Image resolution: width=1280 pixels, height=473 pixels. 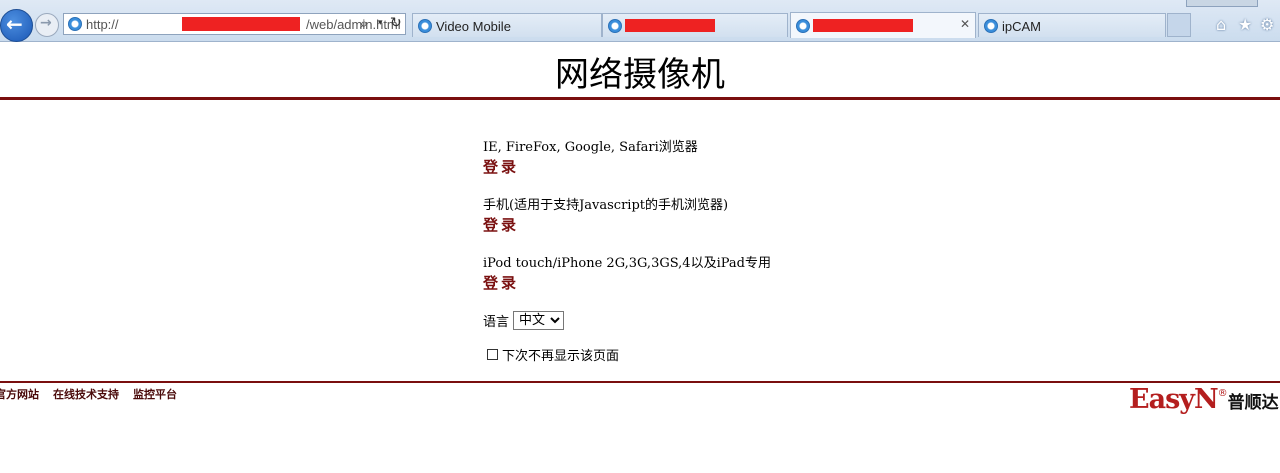 What do you see at coordinates (1174, 399) in the screenshot?
I see `brand-name-en: EasyN` at bounding box center [1174, 399].